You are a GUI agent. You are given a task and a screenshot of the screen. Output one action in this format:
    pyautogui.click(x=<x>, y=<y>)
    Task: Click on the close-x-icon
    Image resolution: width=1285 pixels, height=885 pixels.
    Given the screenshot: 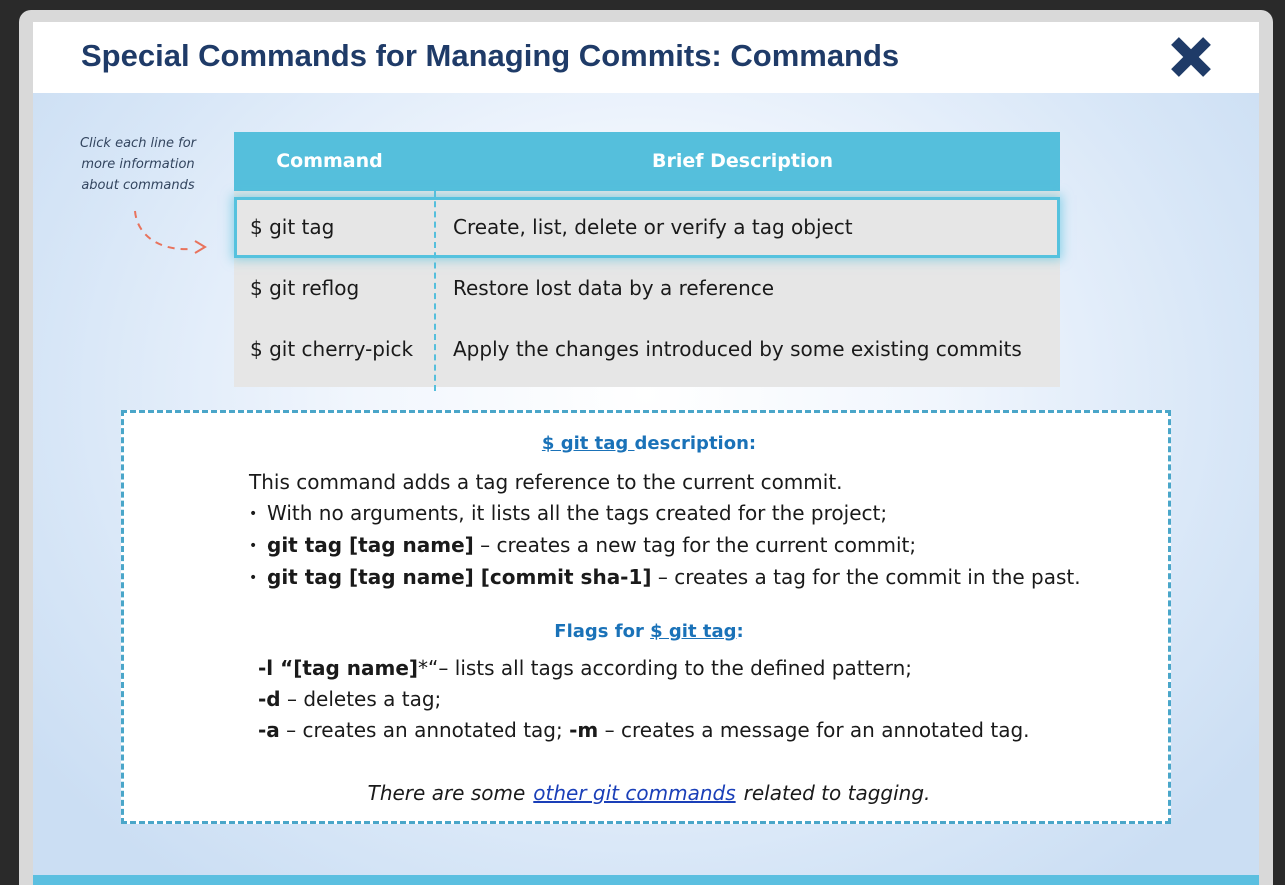 What is the action you would take?
    pyautogui.click(x=1191, y=57)
    